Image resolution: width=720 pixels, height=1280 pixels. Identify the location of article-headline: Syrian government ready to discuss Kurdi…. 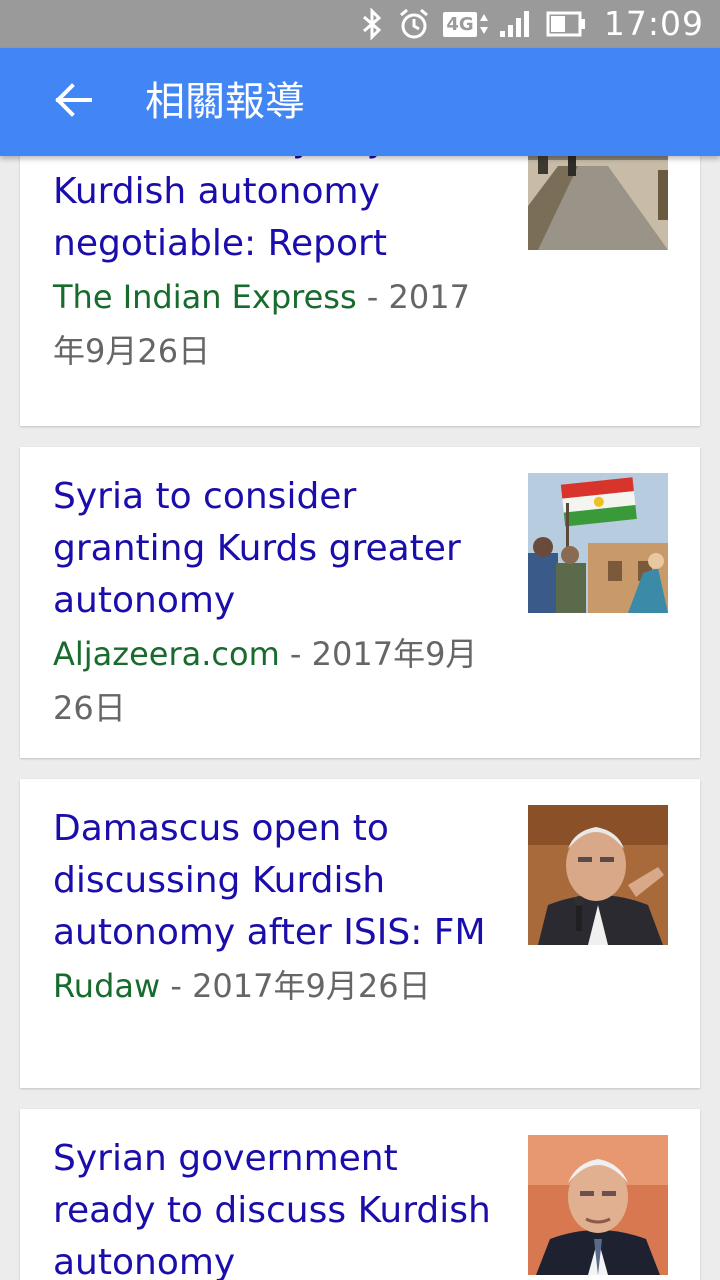
(273, 1206).